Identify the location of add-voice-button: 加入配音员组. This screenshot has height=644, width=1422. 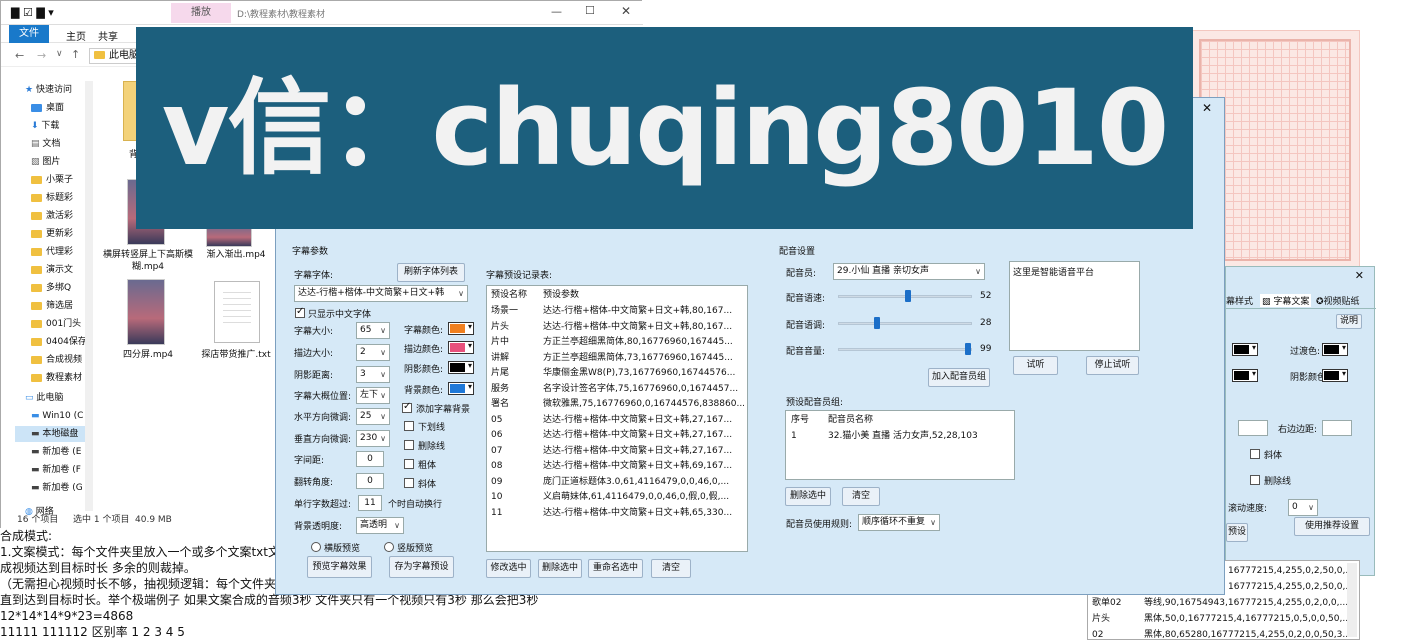
(959, 377).